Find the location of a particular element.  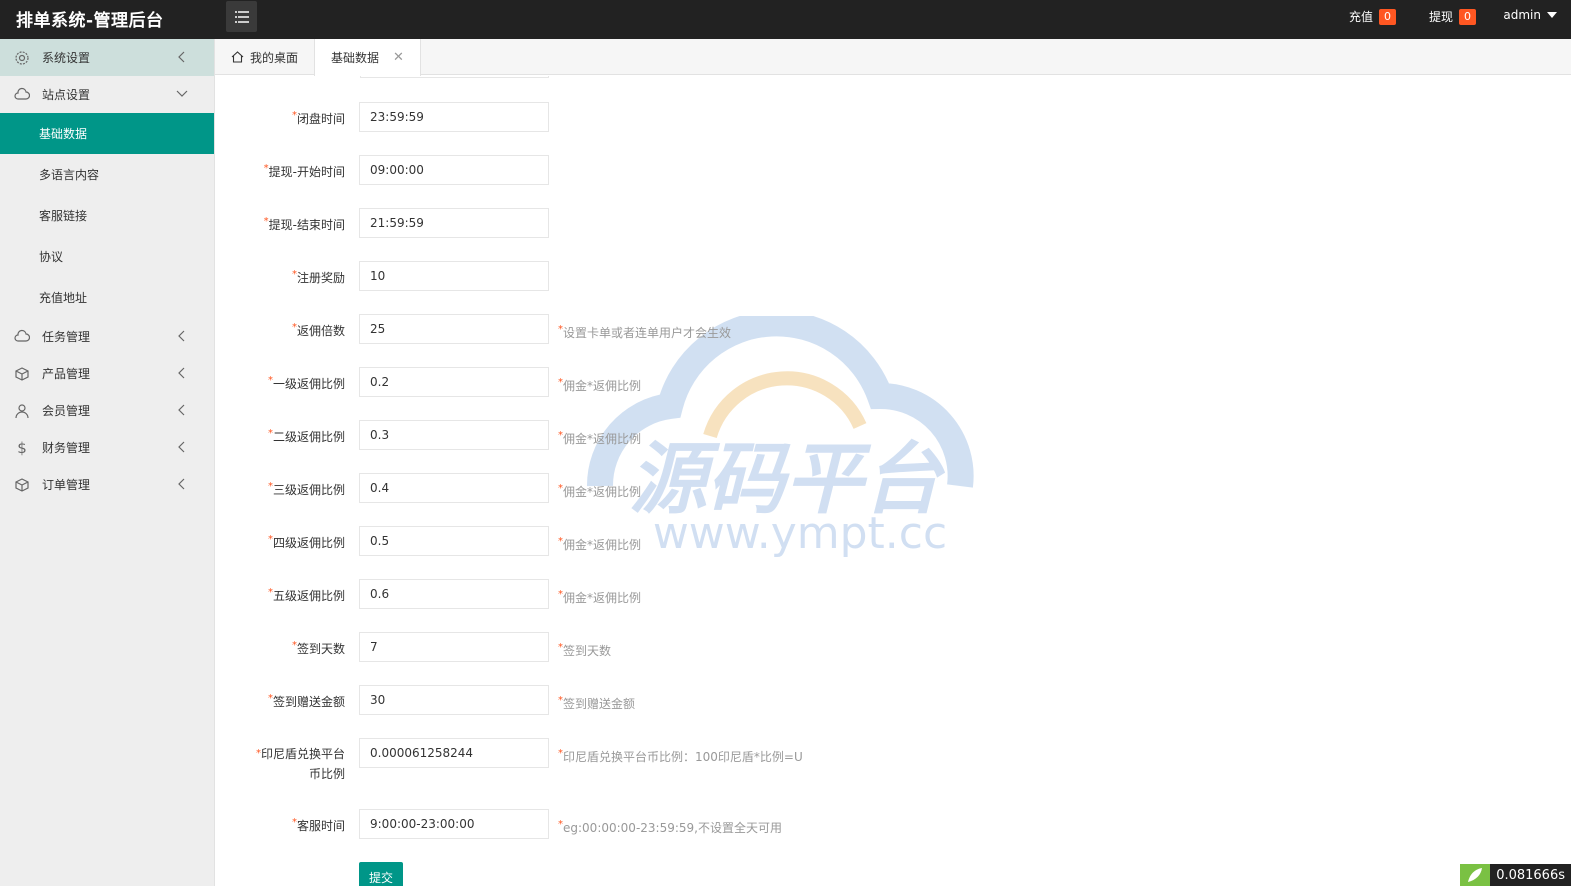

tab-my-desktop: 我的桌面 is located at coordinates (264, 57).